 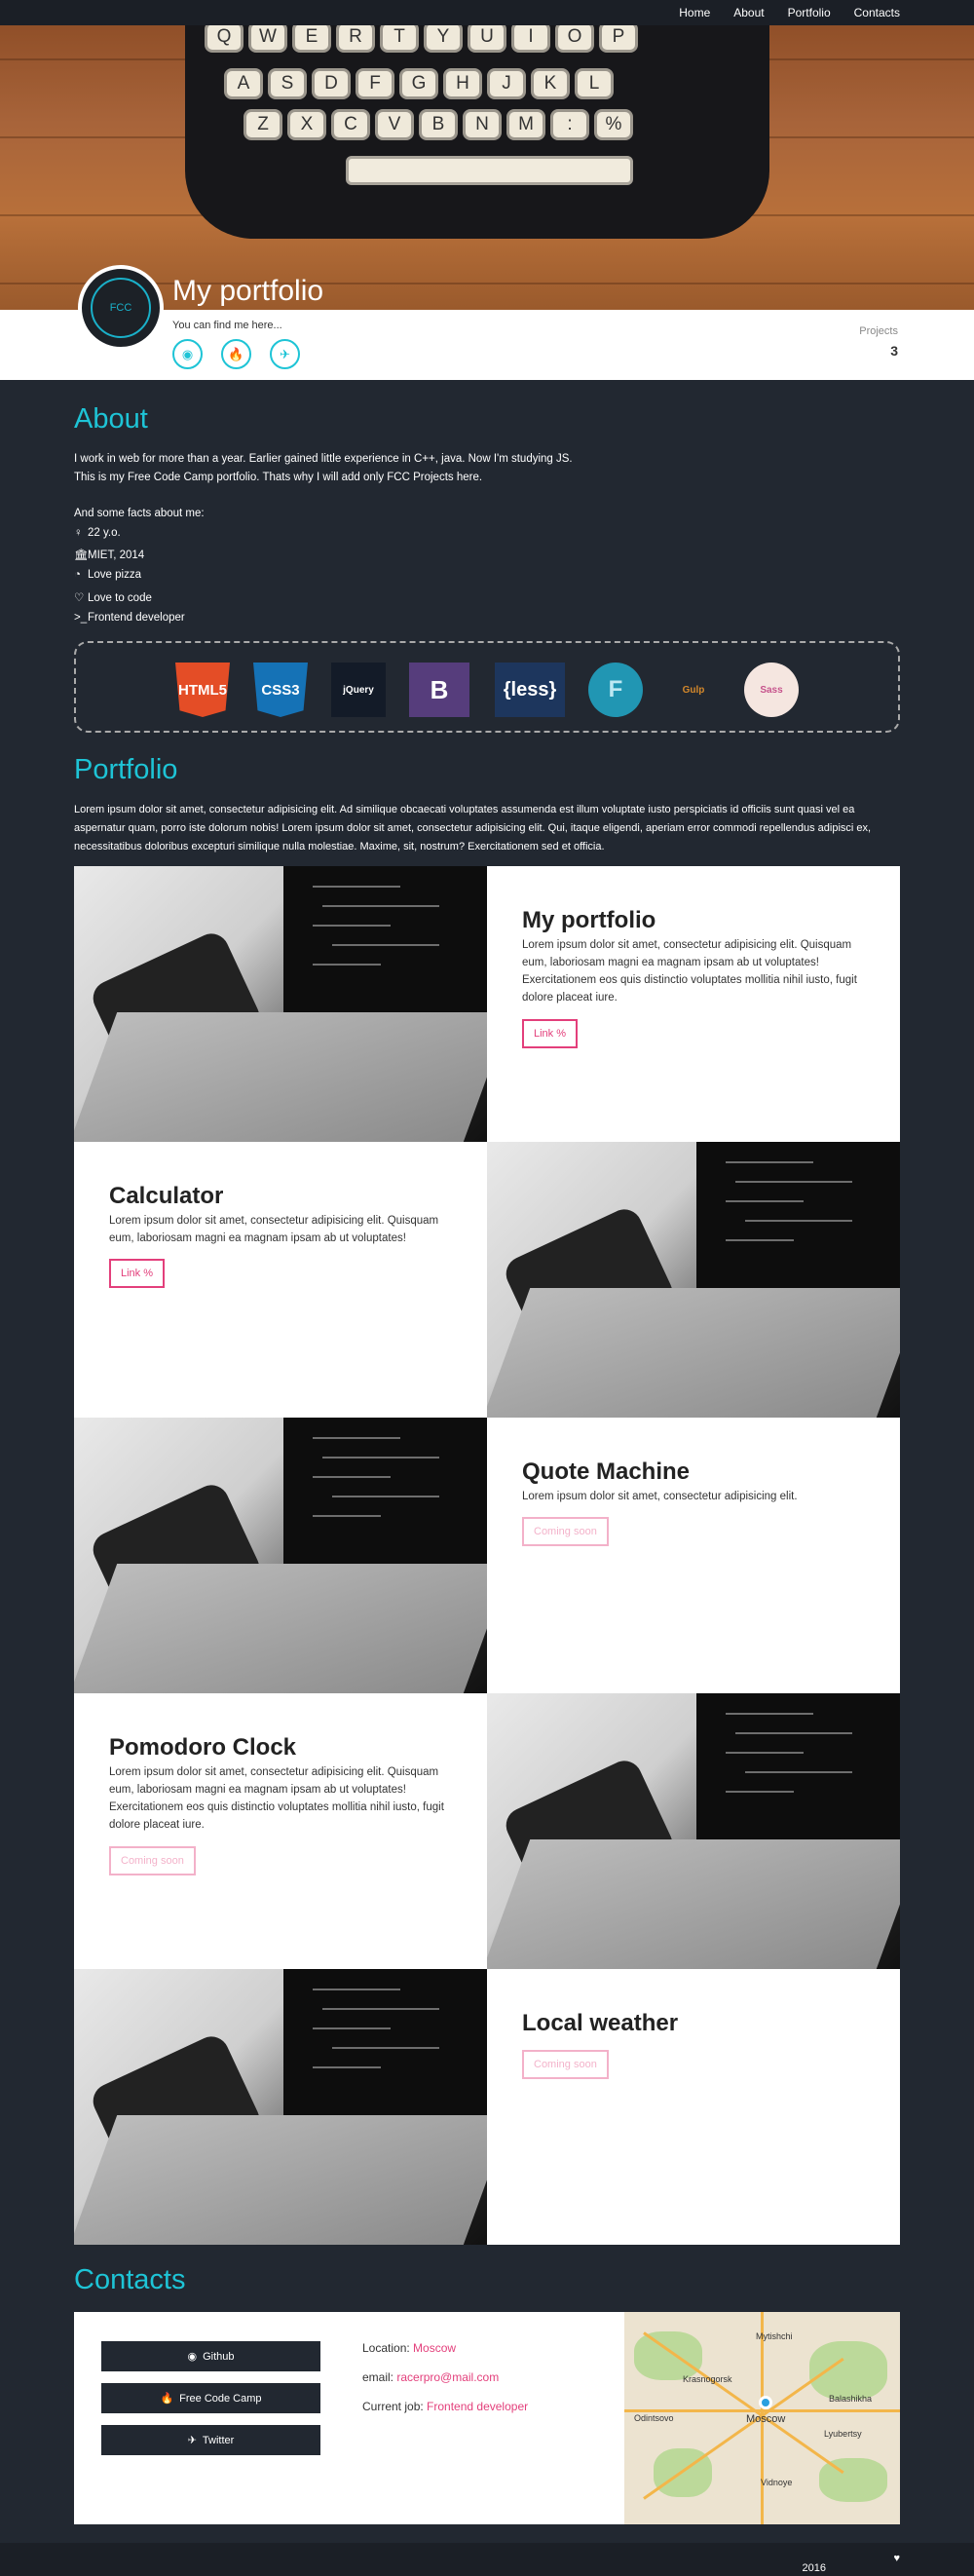 I want to click on nav-about: About, so click(x=748, y=12).